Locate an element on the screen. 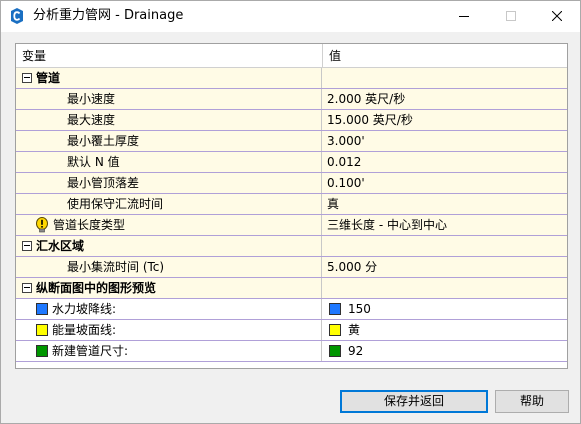 The image size is (581, 424). property-label: 最小集流时间 (Tc) is located at coordinates (116, 267).